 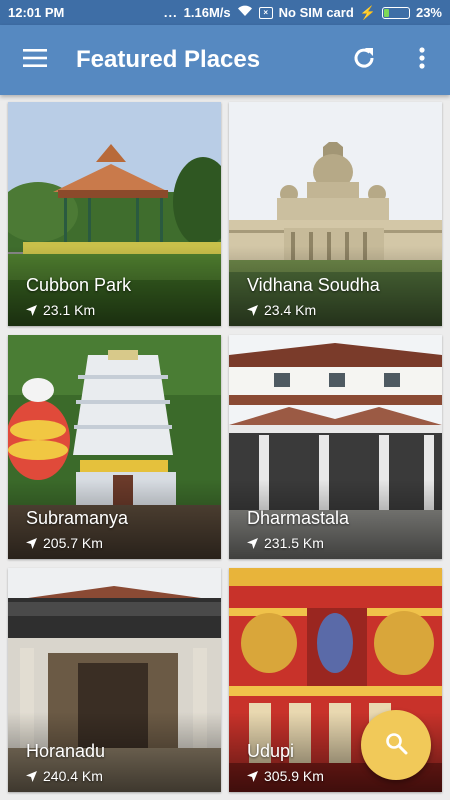 I want to click on place-distance: 231.5 Km, so click(x=294, y=543).